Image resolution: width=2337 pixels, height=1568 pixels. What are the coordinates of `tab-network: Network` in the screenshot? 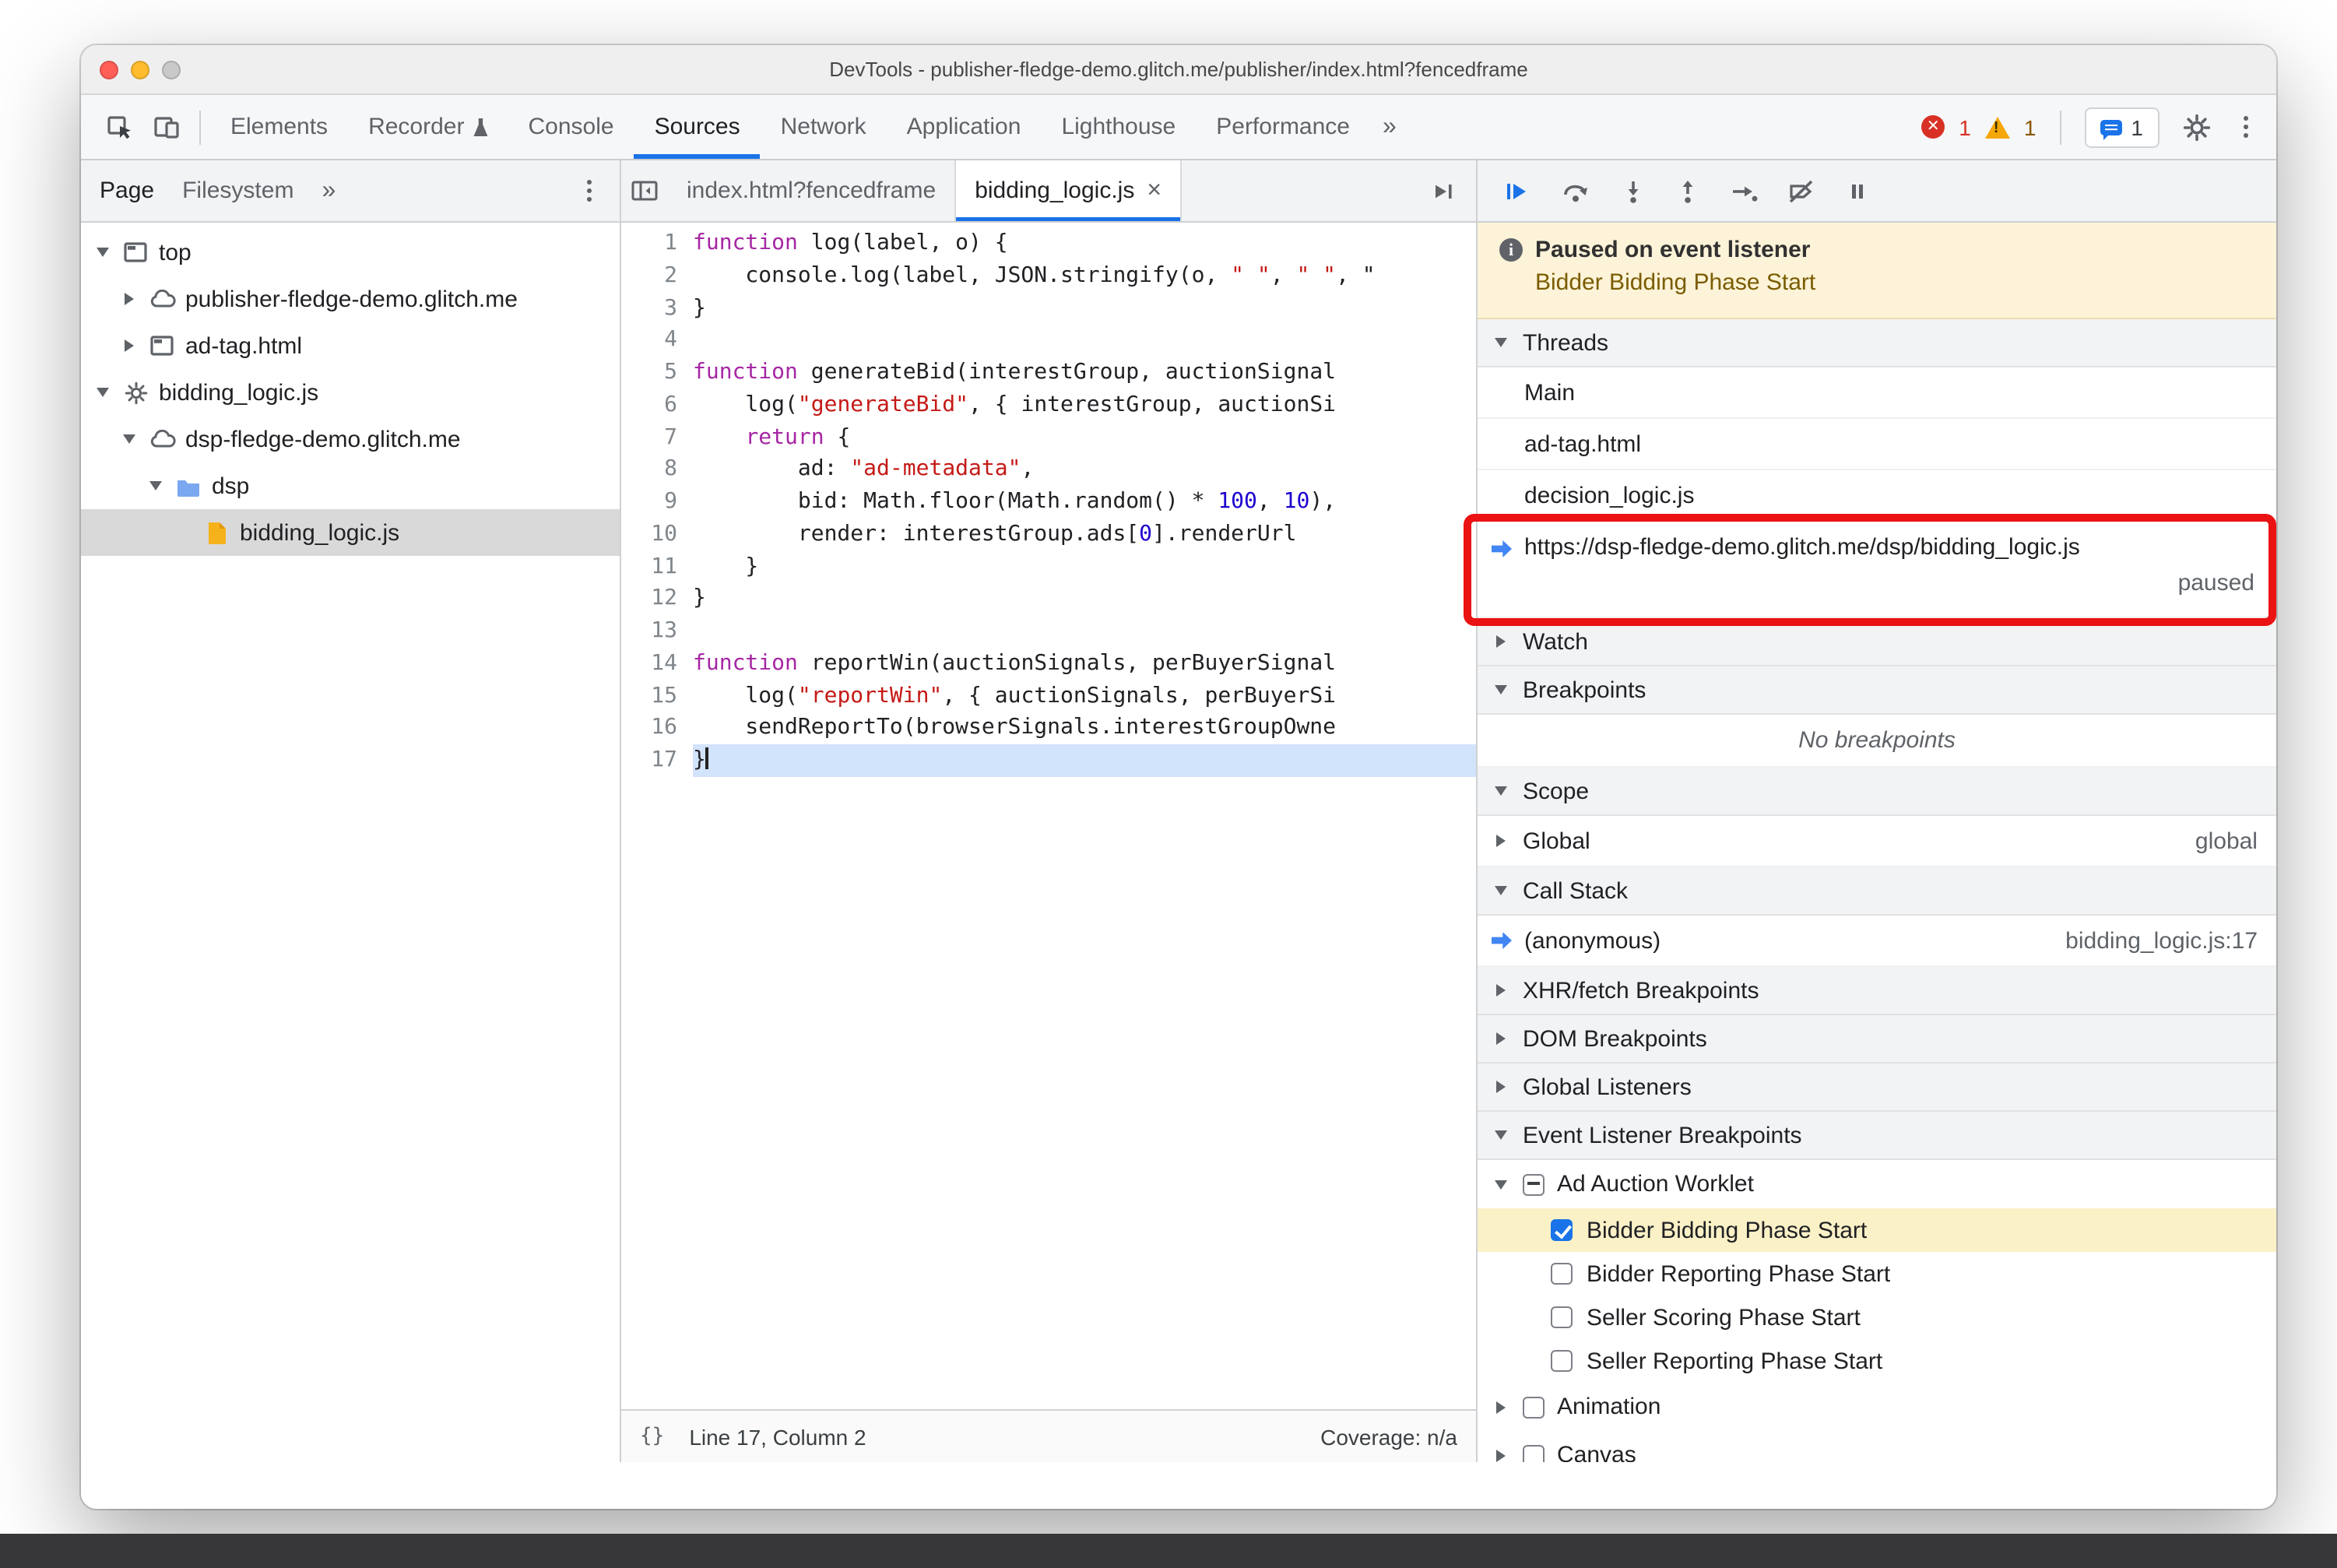 It's located at (824, 127).